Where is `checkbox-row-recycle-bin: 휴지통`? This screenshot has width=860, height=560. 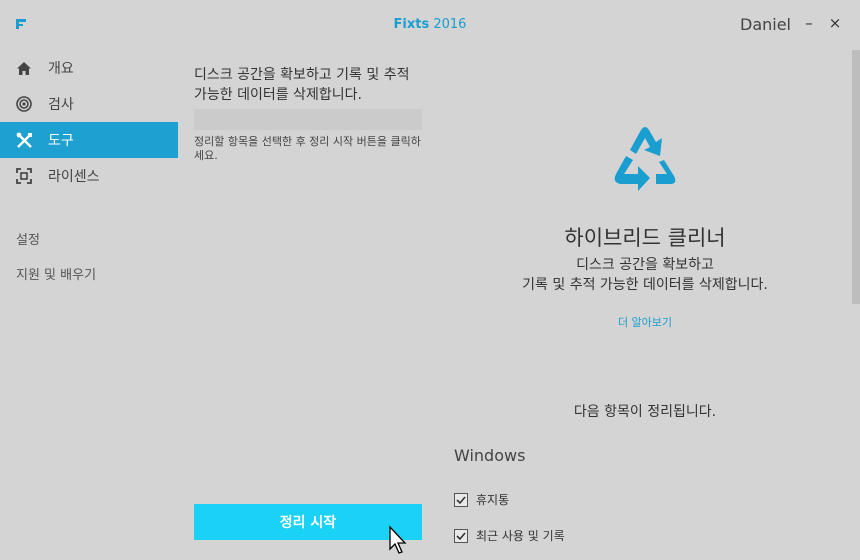
checkbox-row-recycle-bin: 휴지통 is located at coordinates (481, 499).